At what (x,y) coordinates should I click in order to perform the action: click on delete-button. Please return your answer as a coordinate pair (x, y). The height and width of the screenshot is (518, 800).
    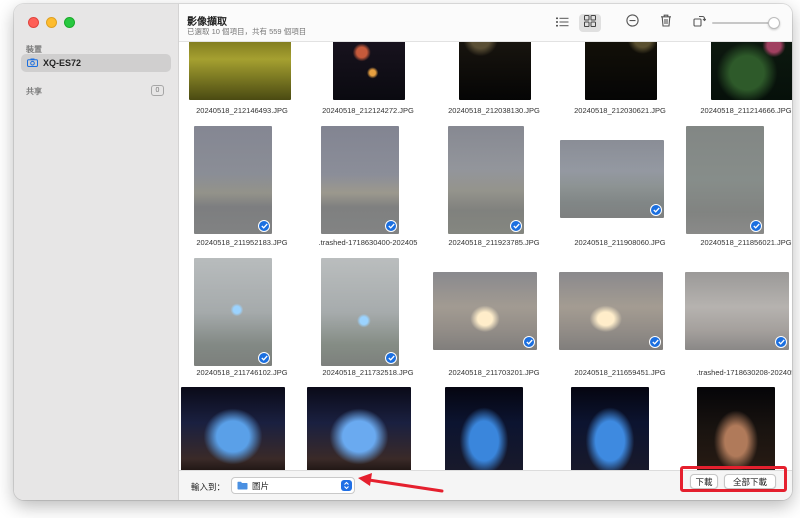
    Looking at the image, I should click on (632, 23).